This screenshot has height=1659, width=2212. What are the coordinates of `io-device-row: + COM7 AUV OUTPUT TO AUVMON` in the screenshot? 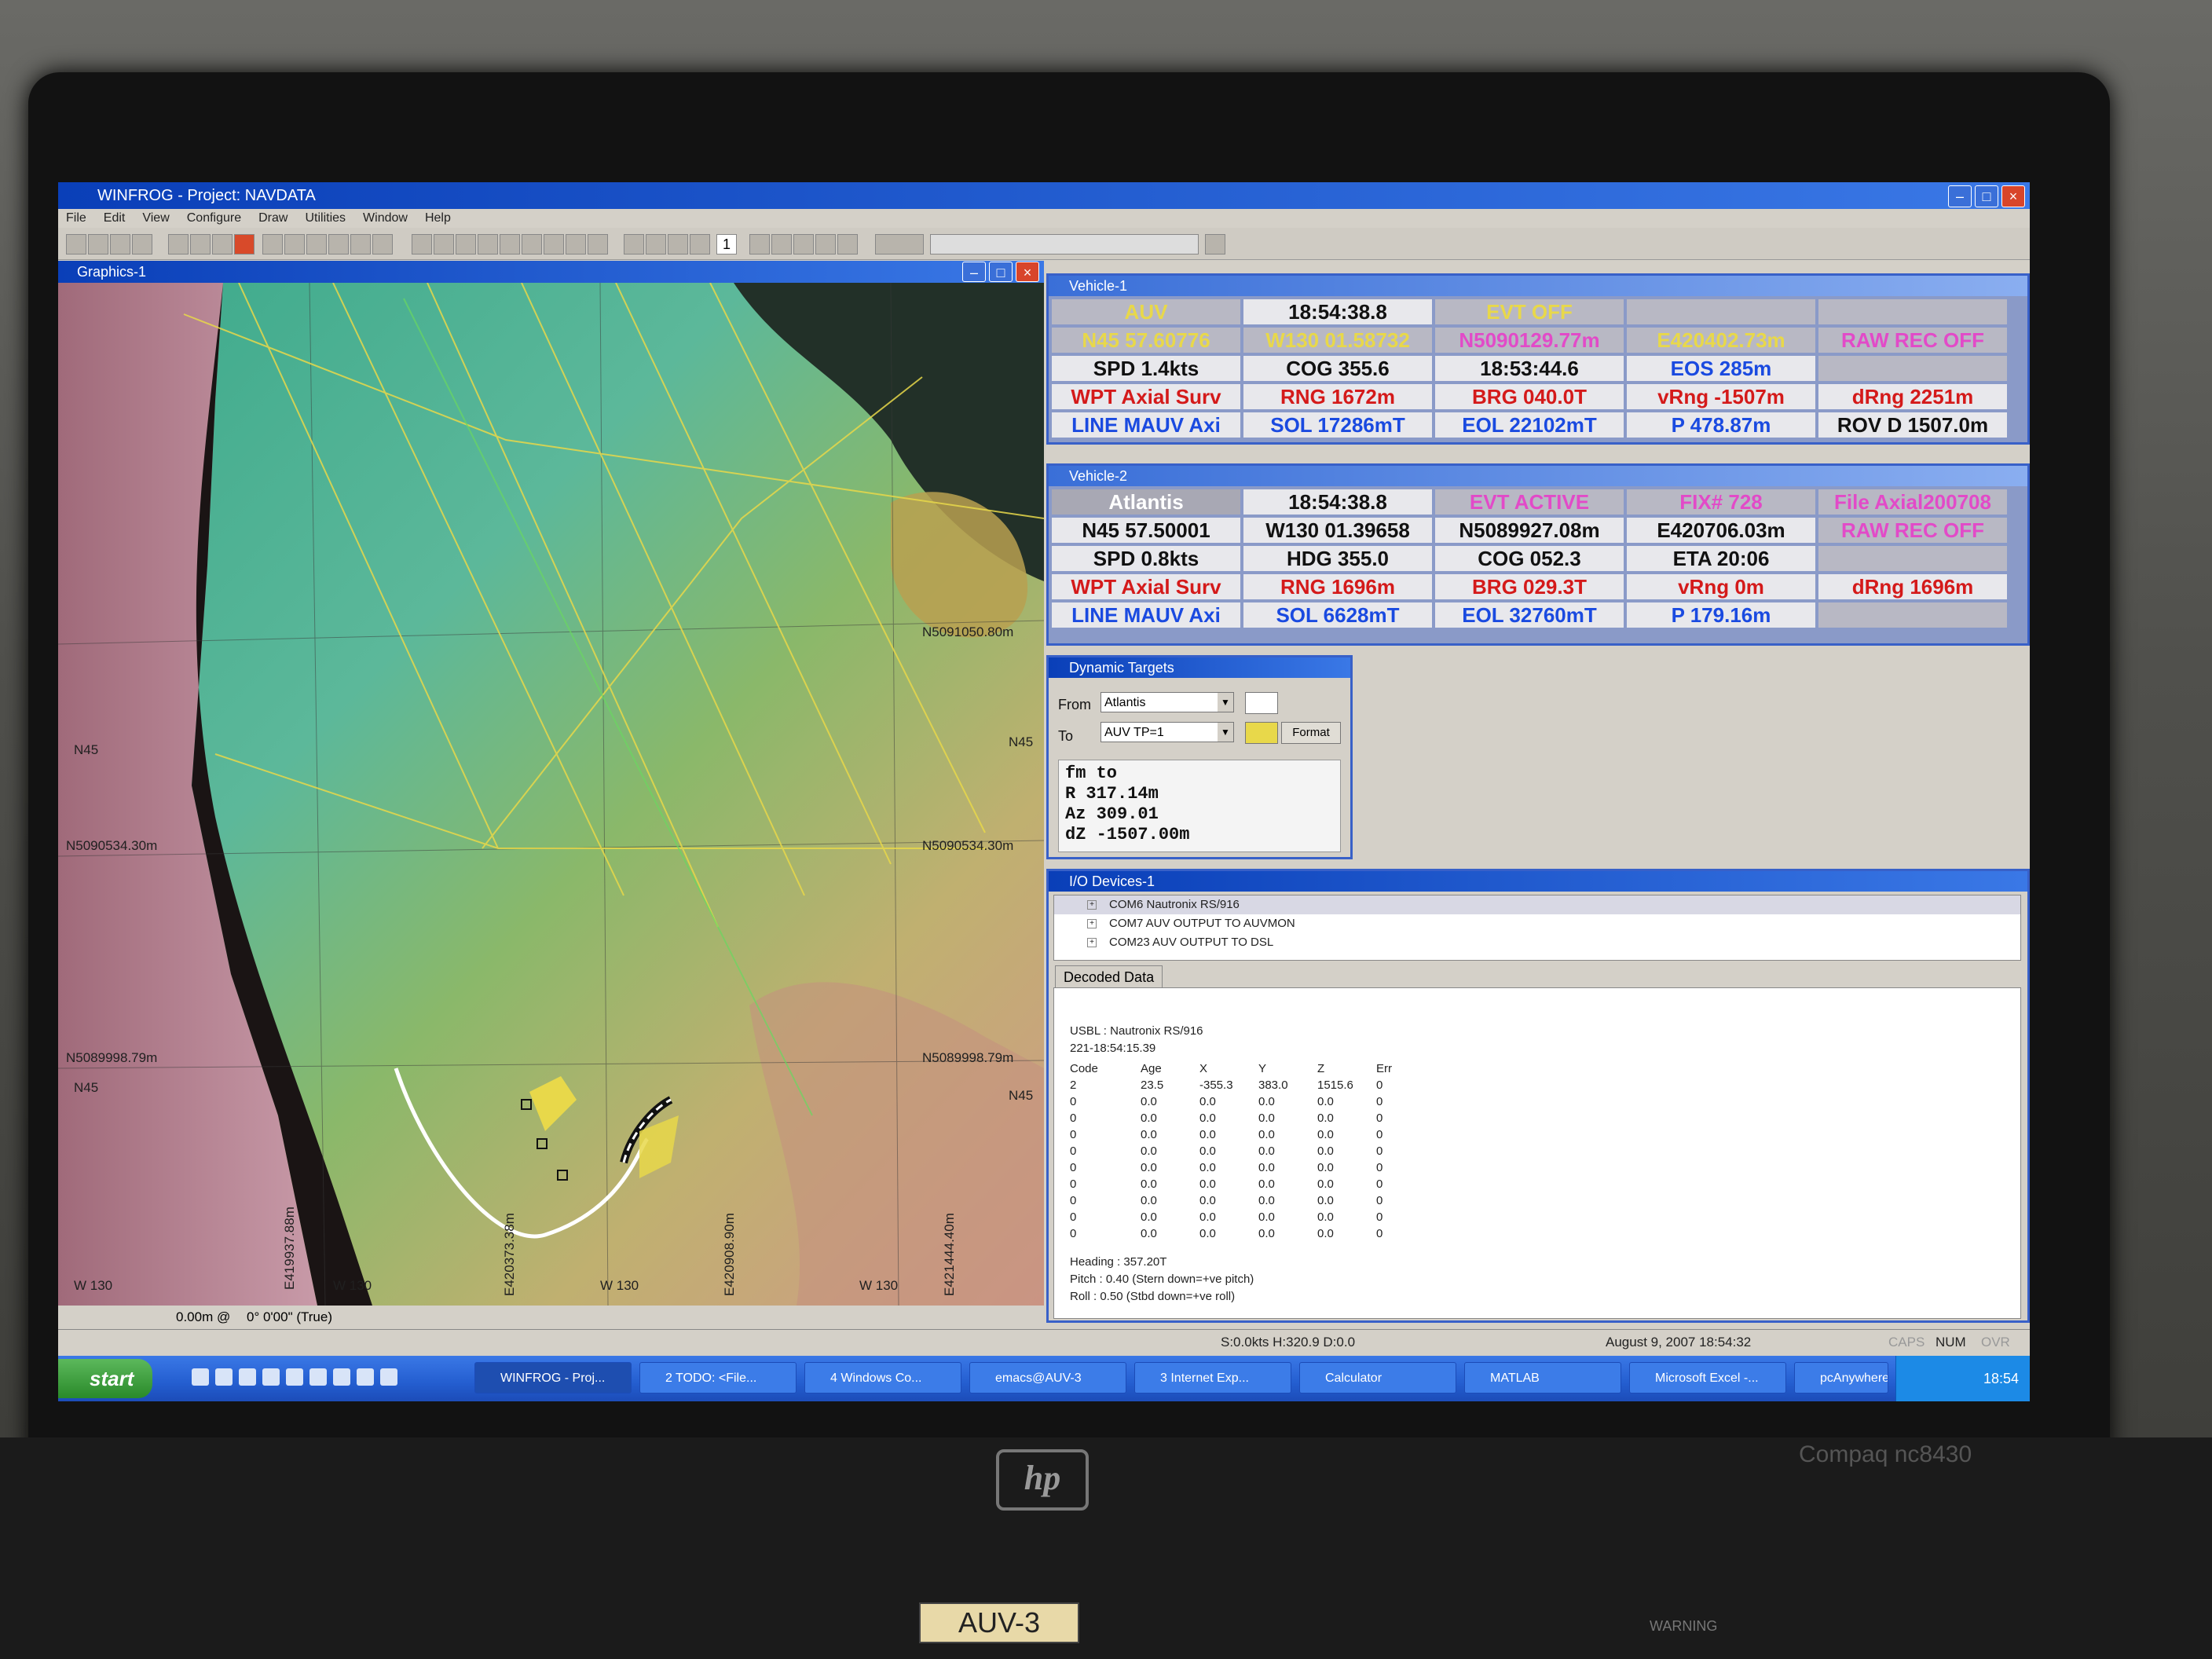 It's located at (1537, 923).